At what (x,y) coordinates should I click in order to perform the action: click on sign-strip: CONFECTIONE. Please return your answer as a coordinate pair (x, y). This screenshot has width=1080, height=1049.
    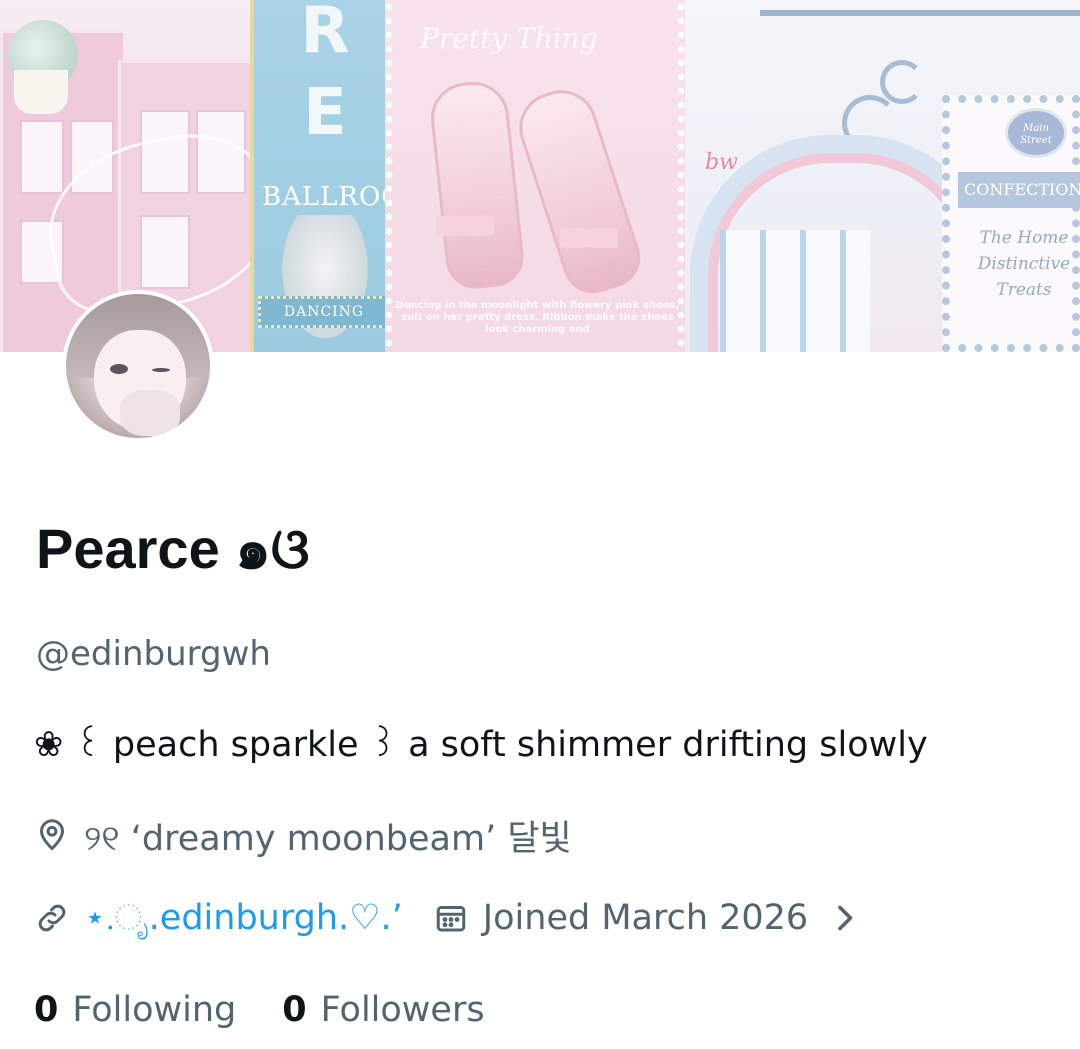
    Looking at the image, I should click on (1019, 190).